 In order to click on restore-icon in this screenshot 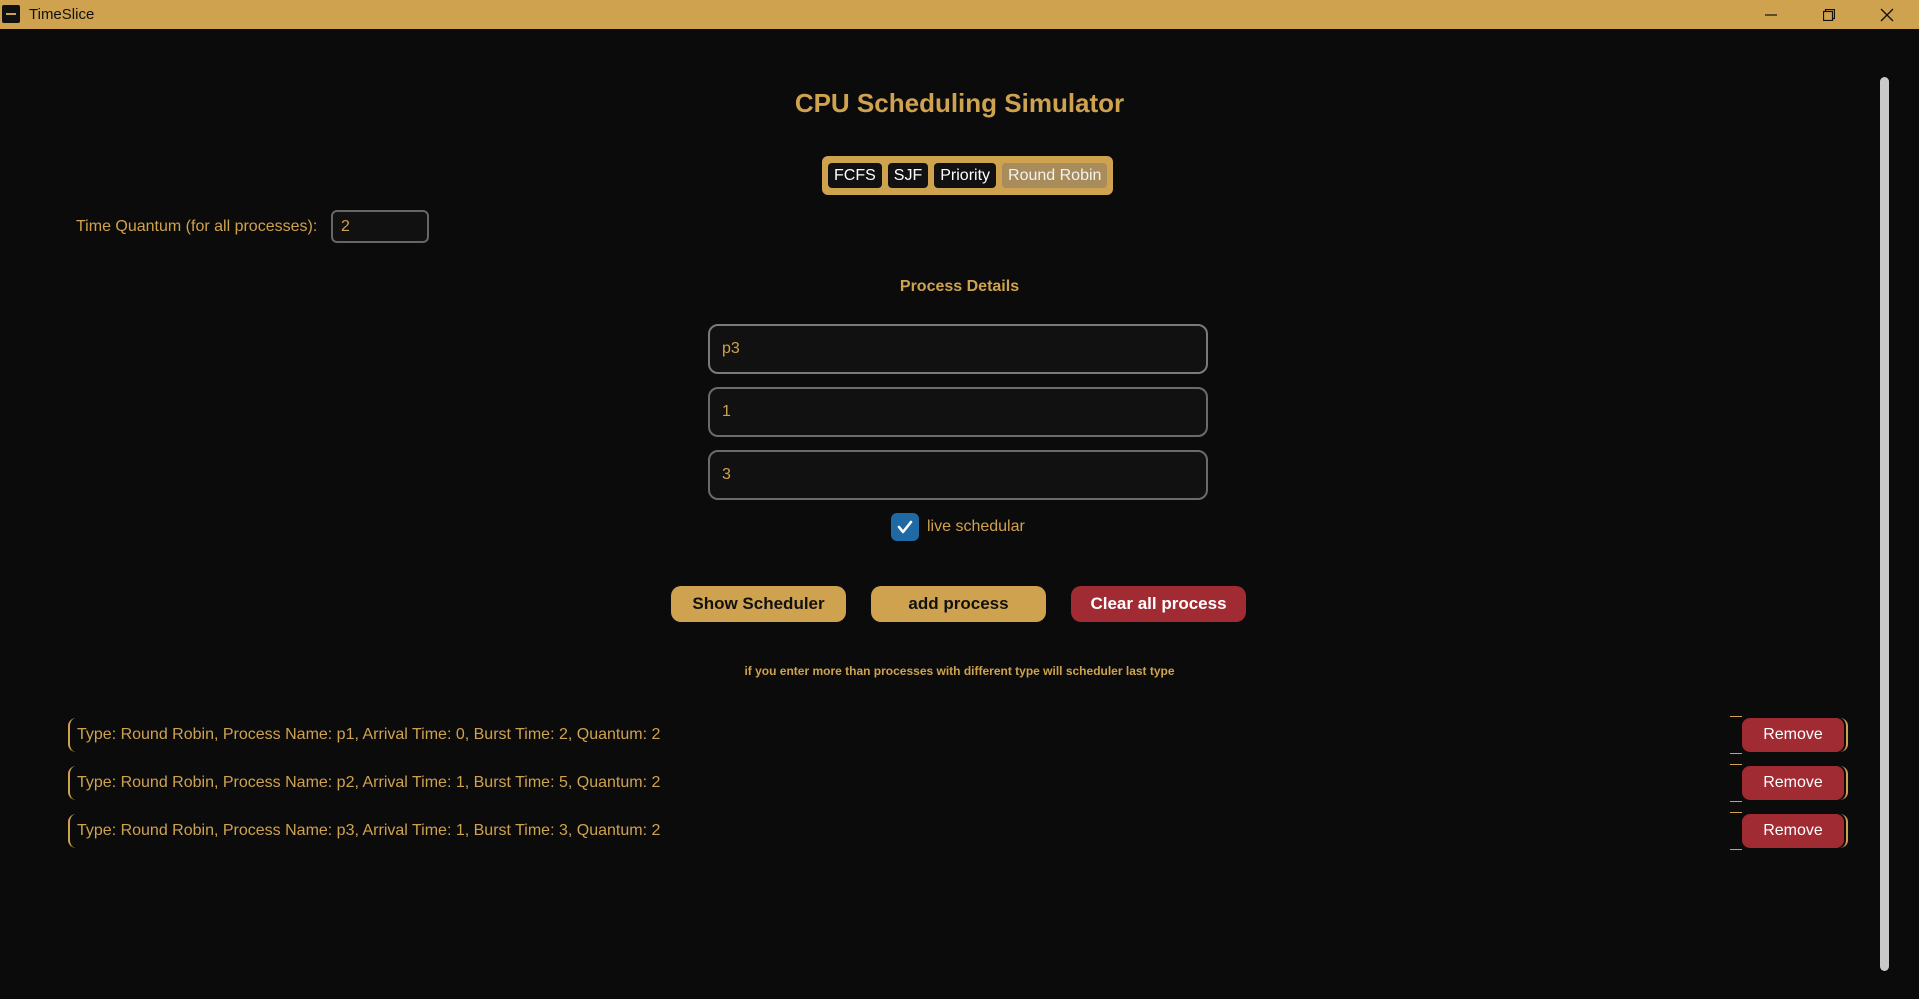, I will do `click(1829, 14)`.